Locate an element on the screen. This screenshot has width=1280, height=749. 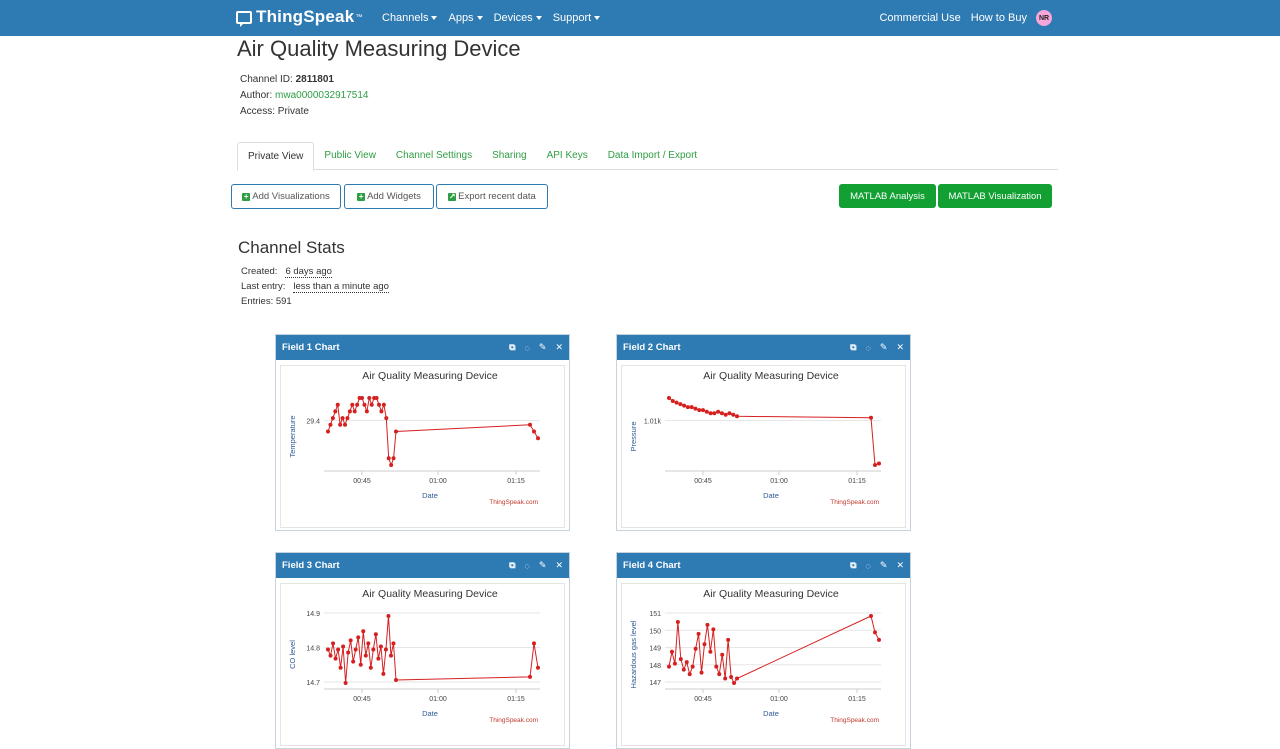
x-tick-label: 01:15 is located at coordinates (516, 699).